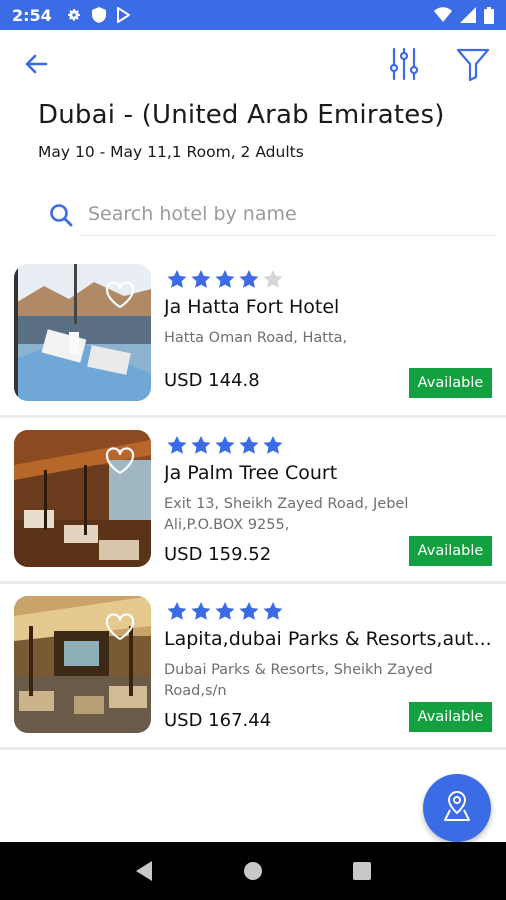  I want to click on search-bar, so click(270, 218).